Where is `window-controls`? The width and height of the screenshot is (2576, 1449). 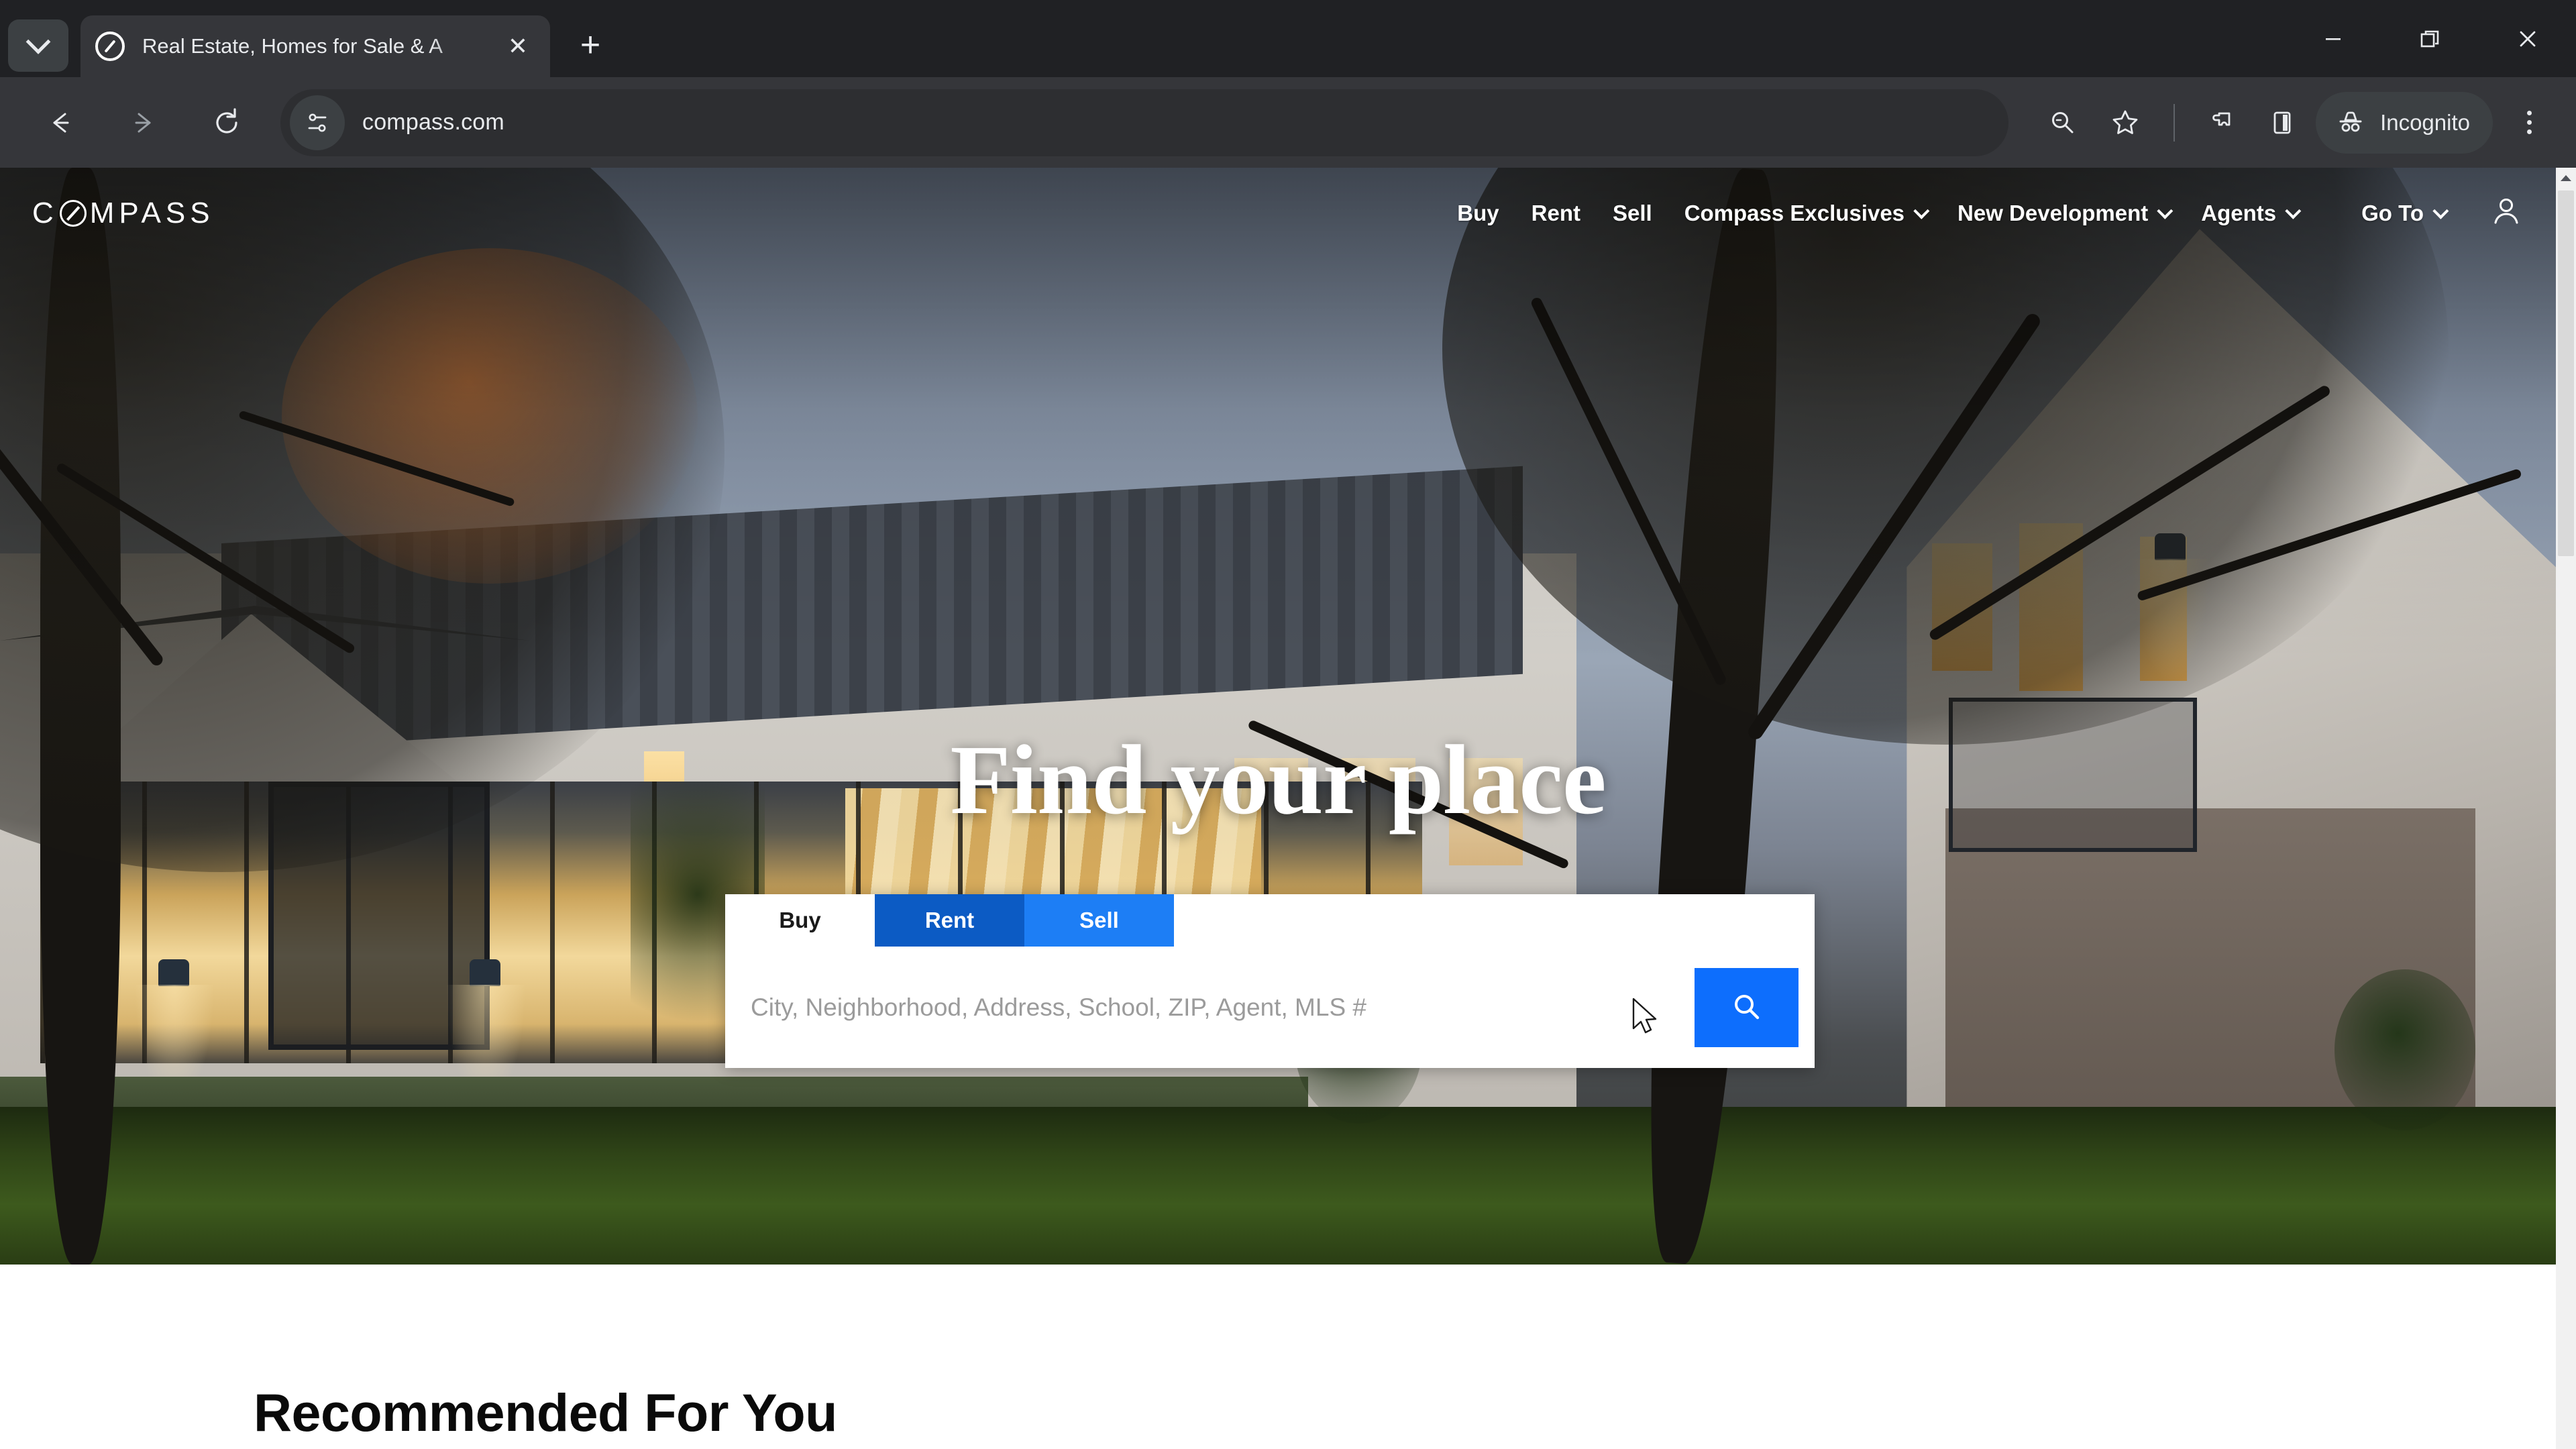 window-controls is located at coordinates (2430, 38).